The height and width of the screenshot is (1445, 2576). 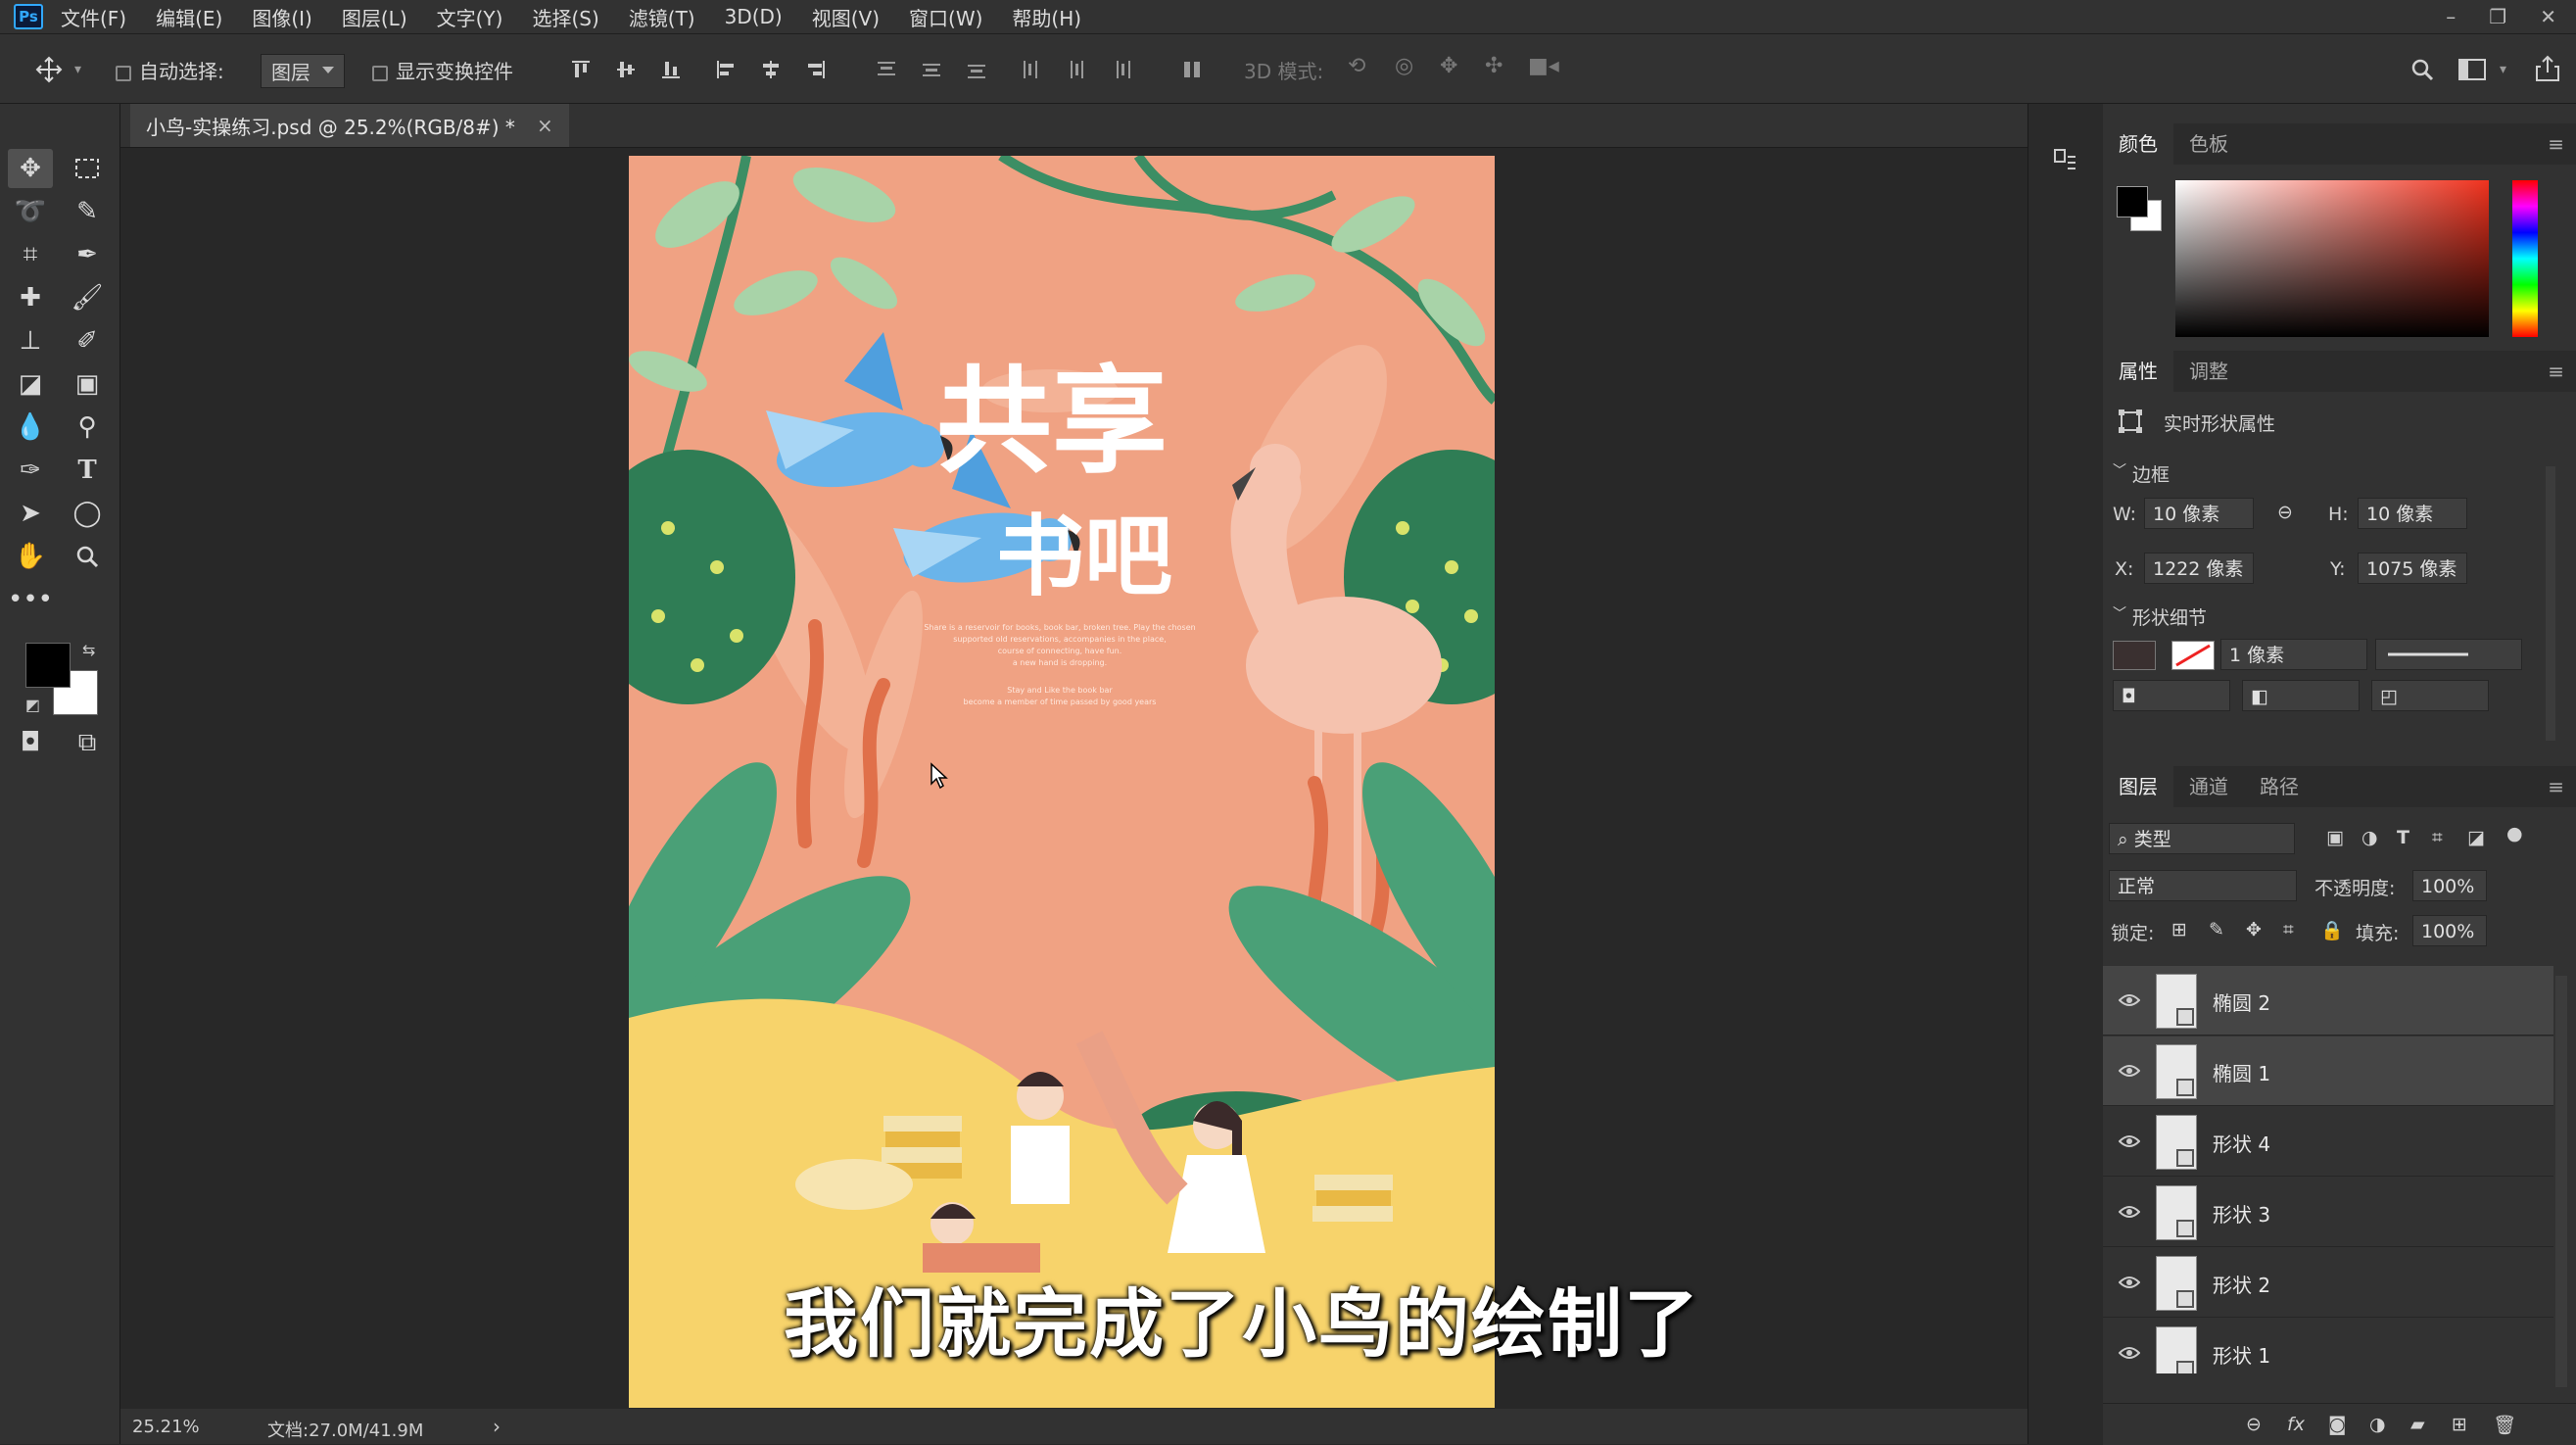 What do you see at coordinates (2437, 838) in the screenshot?
I see `filter-shape-icon: ⌗` at bounding box center [2437, 838].